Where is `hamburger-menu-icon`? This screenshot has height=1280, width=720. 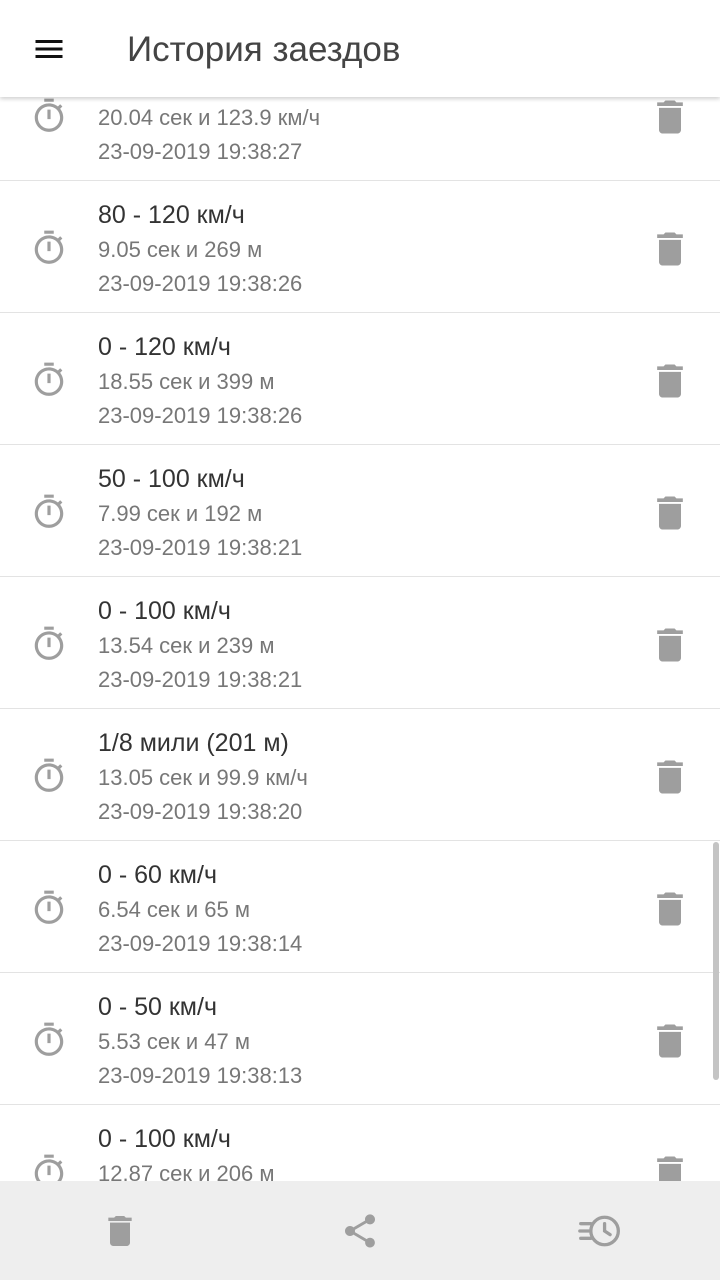
hamburger-menu-icon is located at coordinates (49, 49).